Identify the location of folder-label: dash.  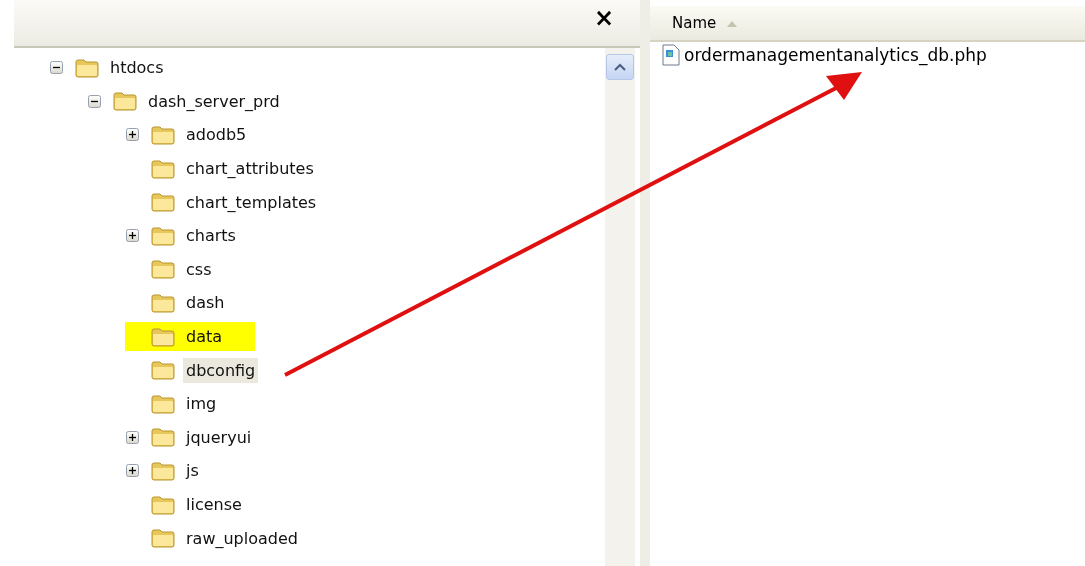
(205, 303).